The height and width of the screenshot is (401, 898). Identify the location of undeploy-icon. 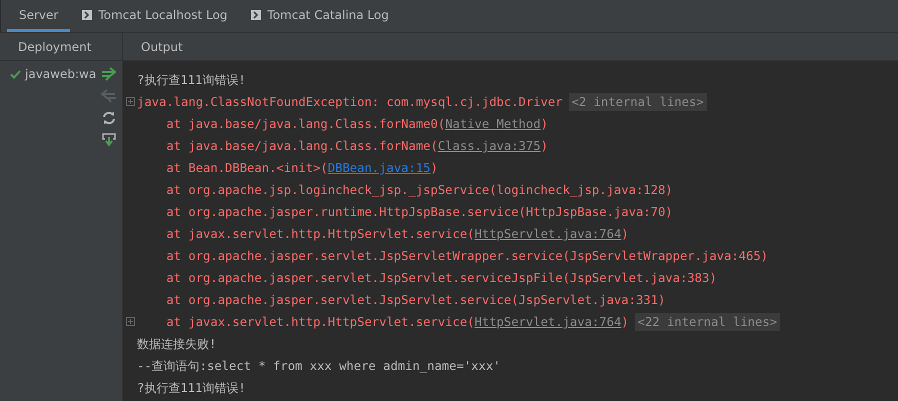
(109, 96).